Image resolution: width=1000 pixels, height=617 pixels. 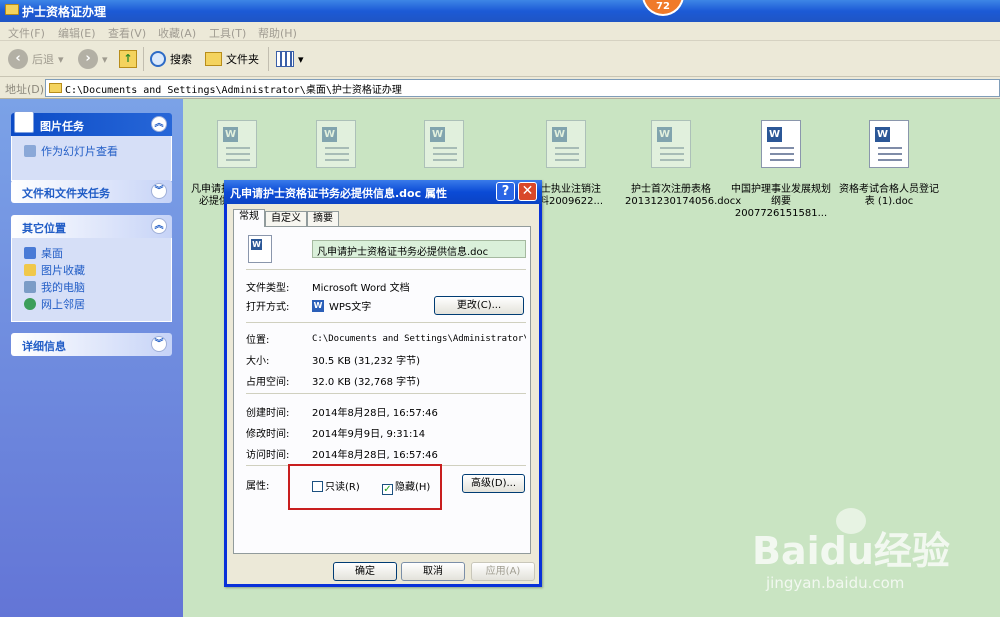 What do you see at coordinates (97, 303) in the screenshot?
I see `place-network: 网上邻居` at bounding box center [97, 303].